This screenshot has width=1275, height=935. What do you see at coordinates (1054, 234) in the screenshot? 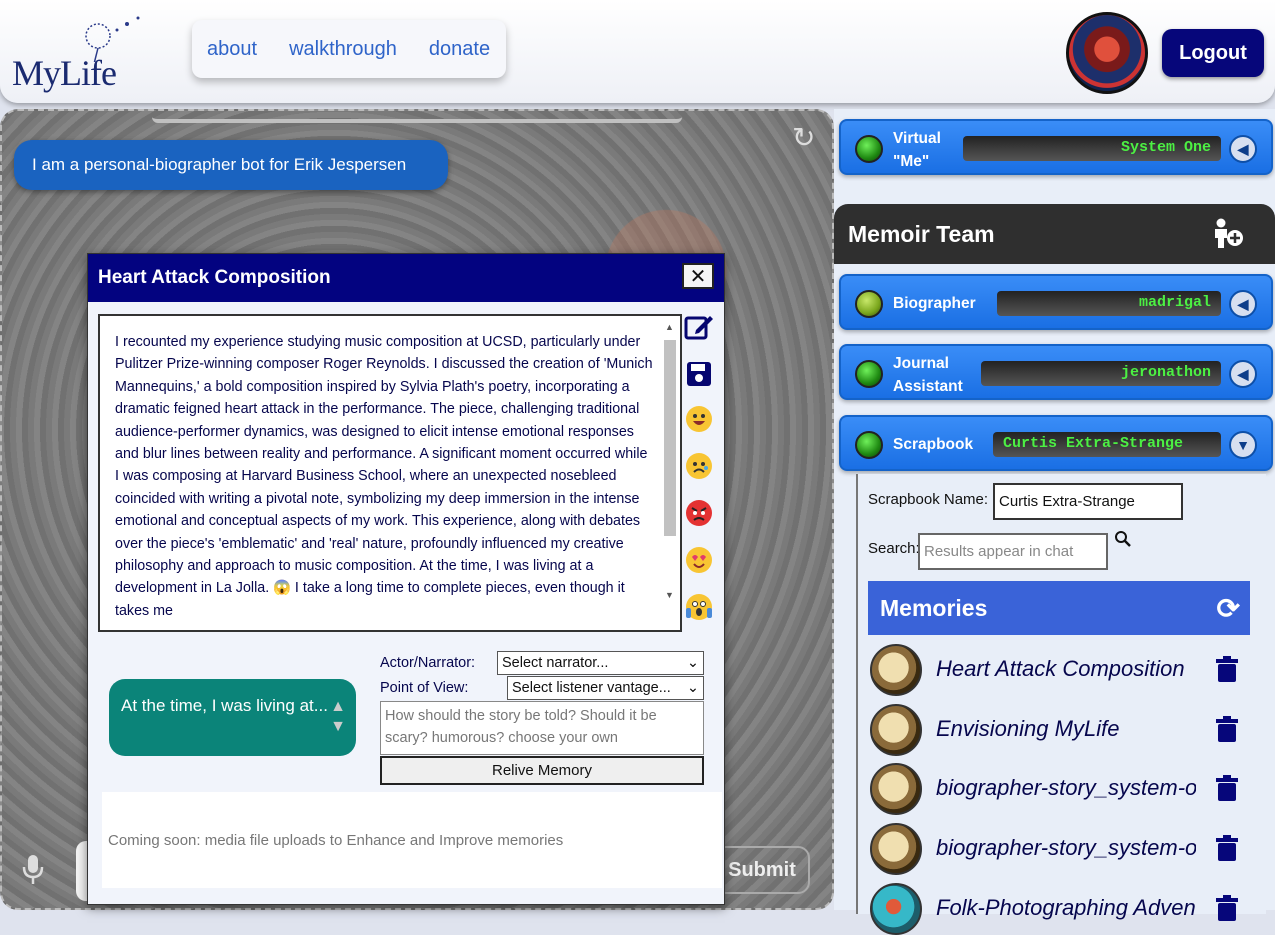
I see `memoir-team-header: Memoir Team` at bounding box center [1054, 234].